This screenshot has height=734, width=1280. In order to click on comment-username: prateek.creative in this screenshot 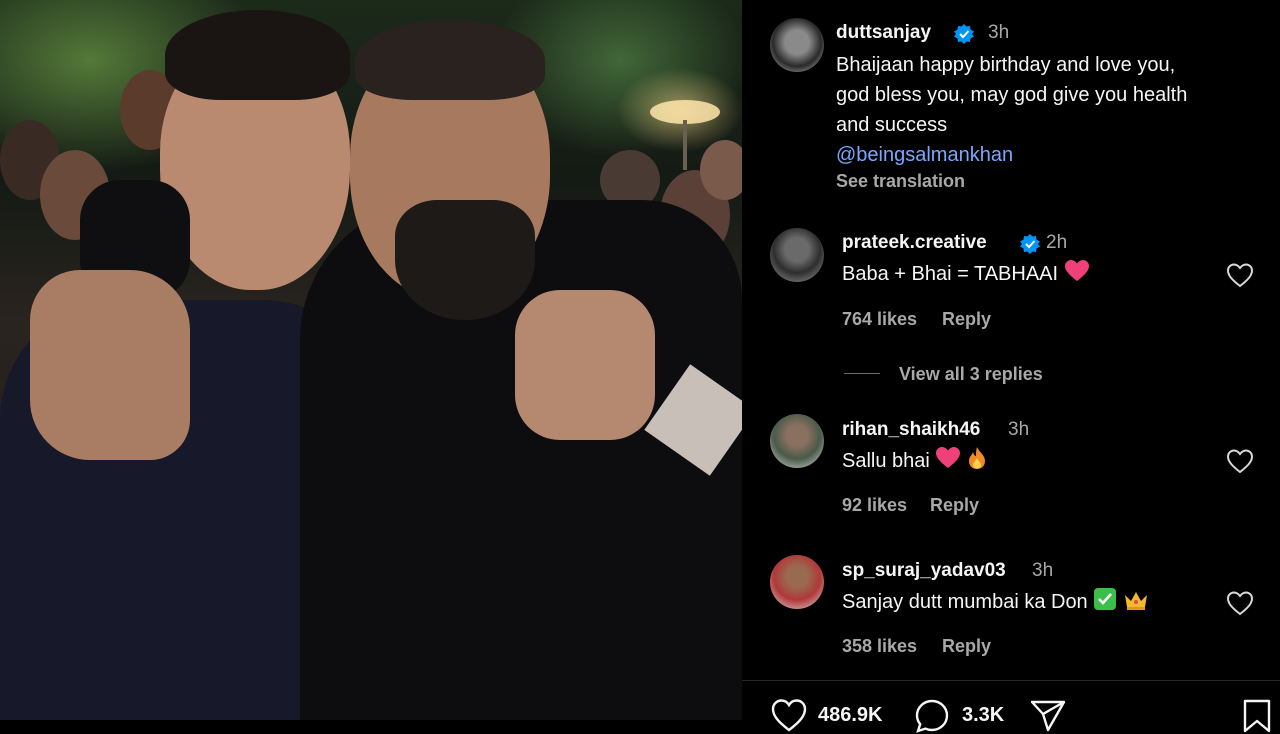, I will do `click(914, 243)`.